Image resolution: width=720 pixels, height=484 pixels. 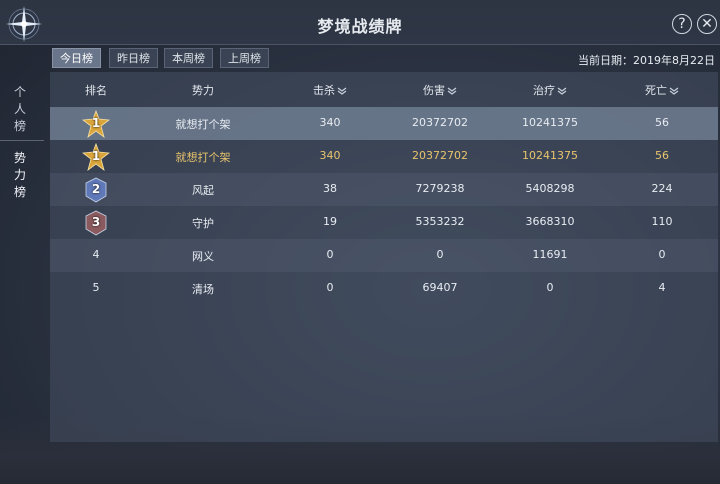 I want to click on table-row: 2 风起 38 7279238 5408298 224, so click(x=384, y=189).